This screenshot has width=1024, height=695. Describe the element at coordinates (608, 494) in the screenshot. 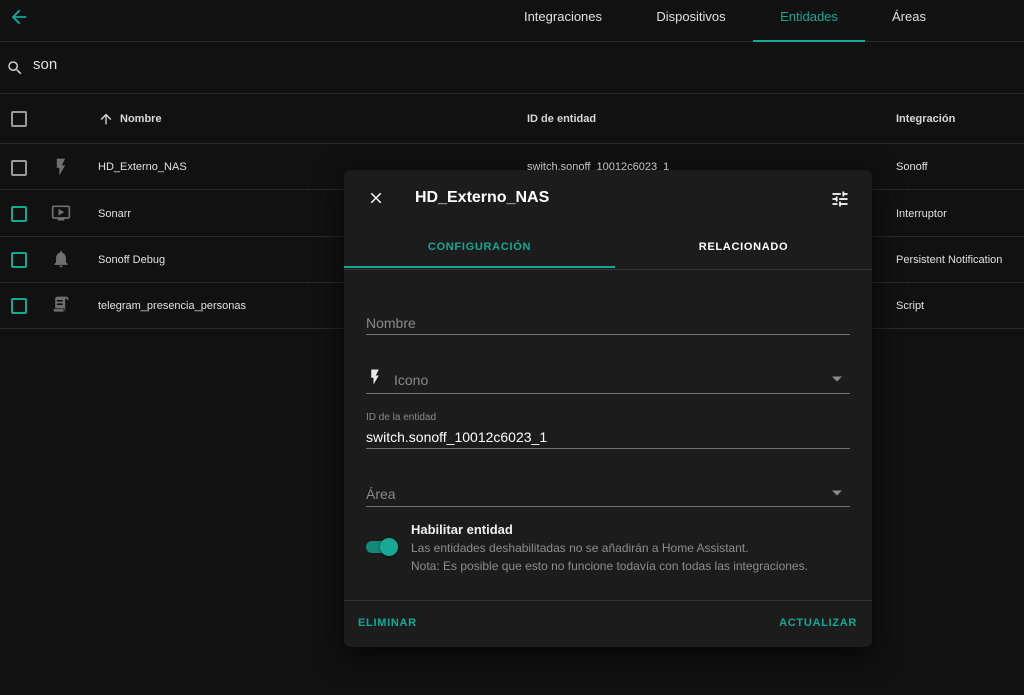

I see `area-field: Área` at that location.